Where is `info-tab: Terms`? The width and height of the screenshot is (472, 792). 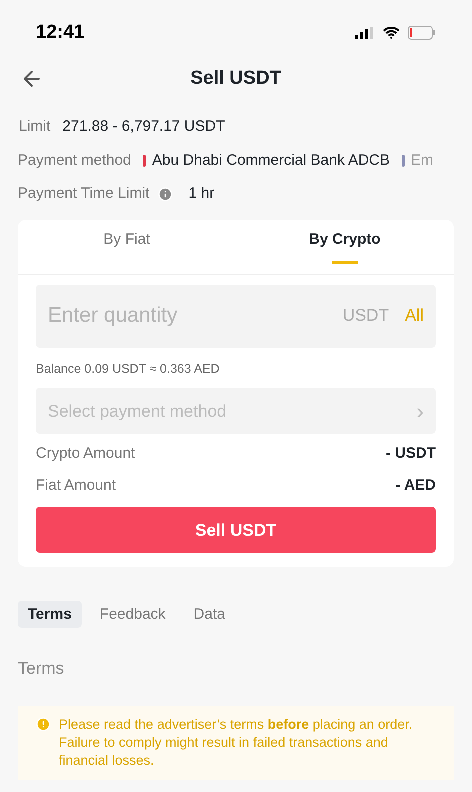 info-tab: Terms is located at coordinates (50, 614).